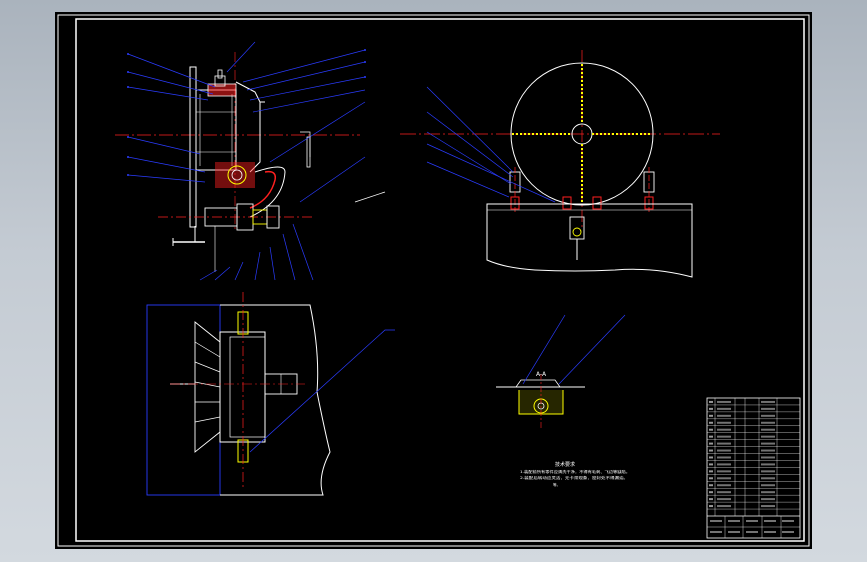 The width and height of the screenshot is (867, 562). Describe the element at coordinates (250, 161) in the screenshot. I see `front-section-view` at that location.